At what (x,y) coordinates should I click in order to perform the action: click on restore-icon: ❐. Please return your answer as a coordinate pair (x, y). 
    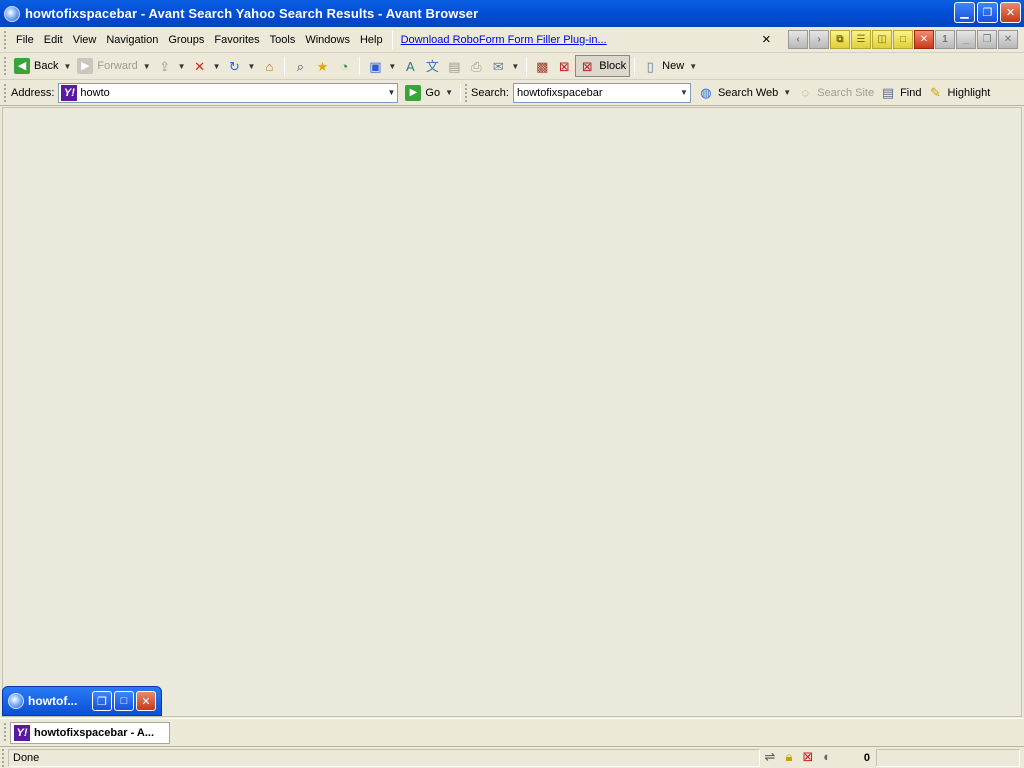
    Looking at the image, I should click on (987, 13).